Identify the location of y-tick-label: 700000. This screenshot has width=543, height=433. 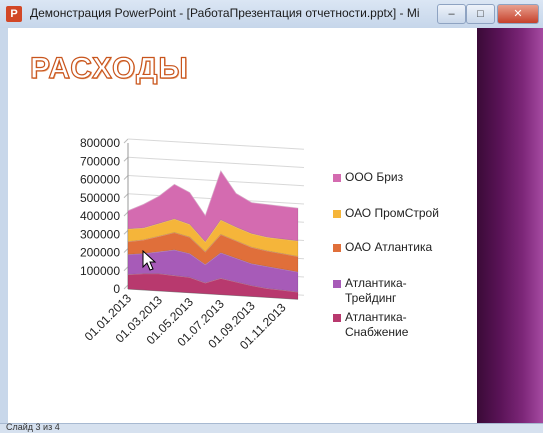
(100, 161).